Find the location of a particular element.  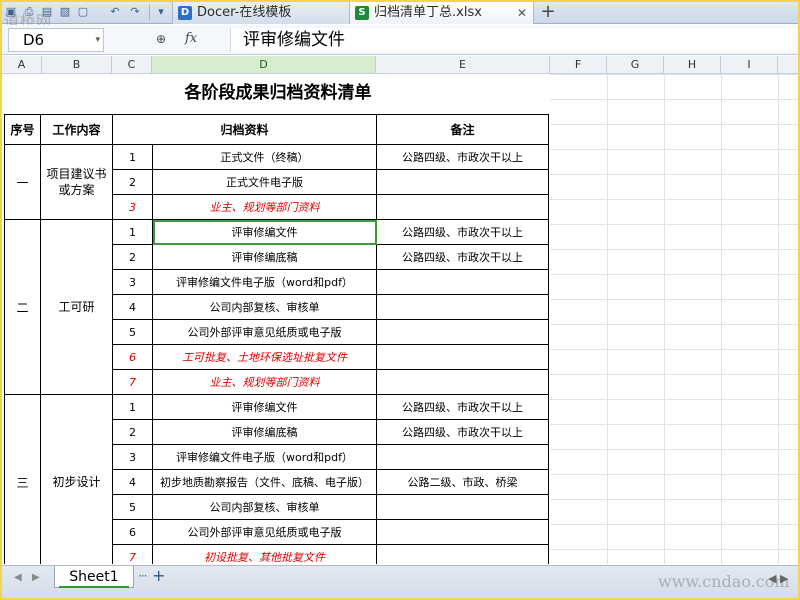

group-seq-cell: 三 is located at coordinates (22, 479).